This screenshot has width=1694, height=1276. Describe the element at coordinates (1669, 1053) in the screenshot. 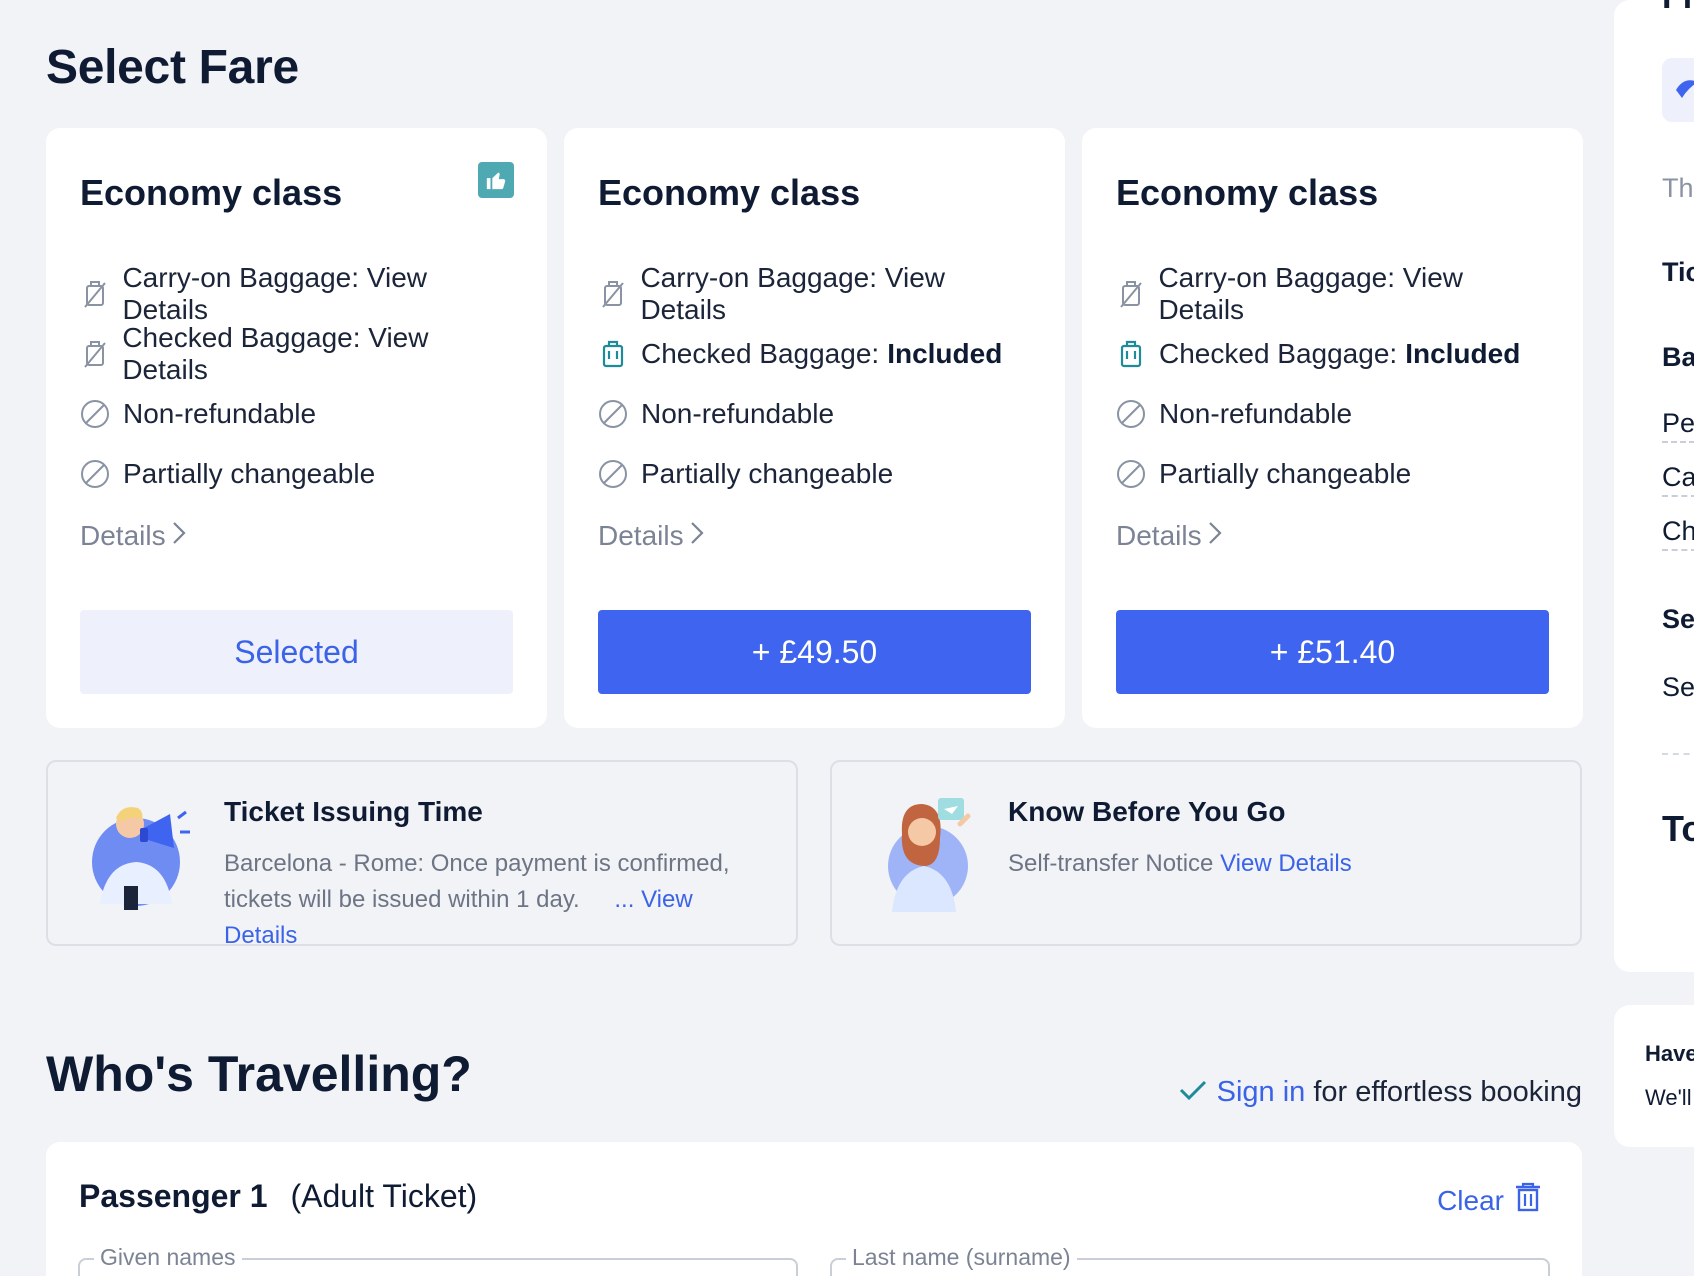

I see `promo-line: Have` at that location.